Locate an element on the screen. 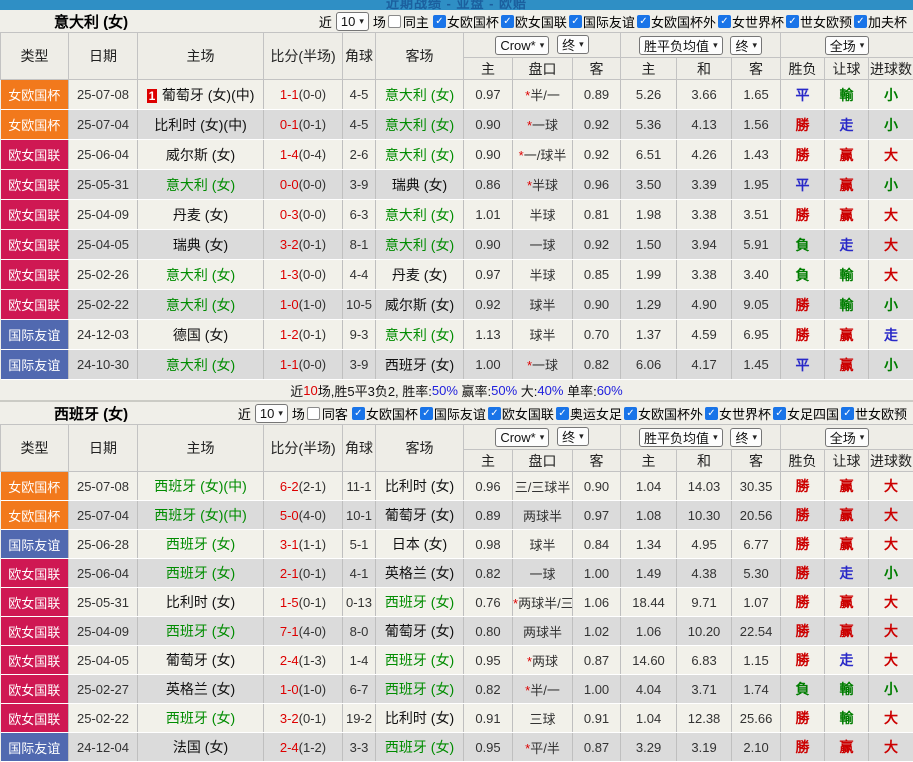 Image resolution: width=913 pixels, height=762 pixels. avg-win-odds: 1.29 is located at coordinates (649, 305).